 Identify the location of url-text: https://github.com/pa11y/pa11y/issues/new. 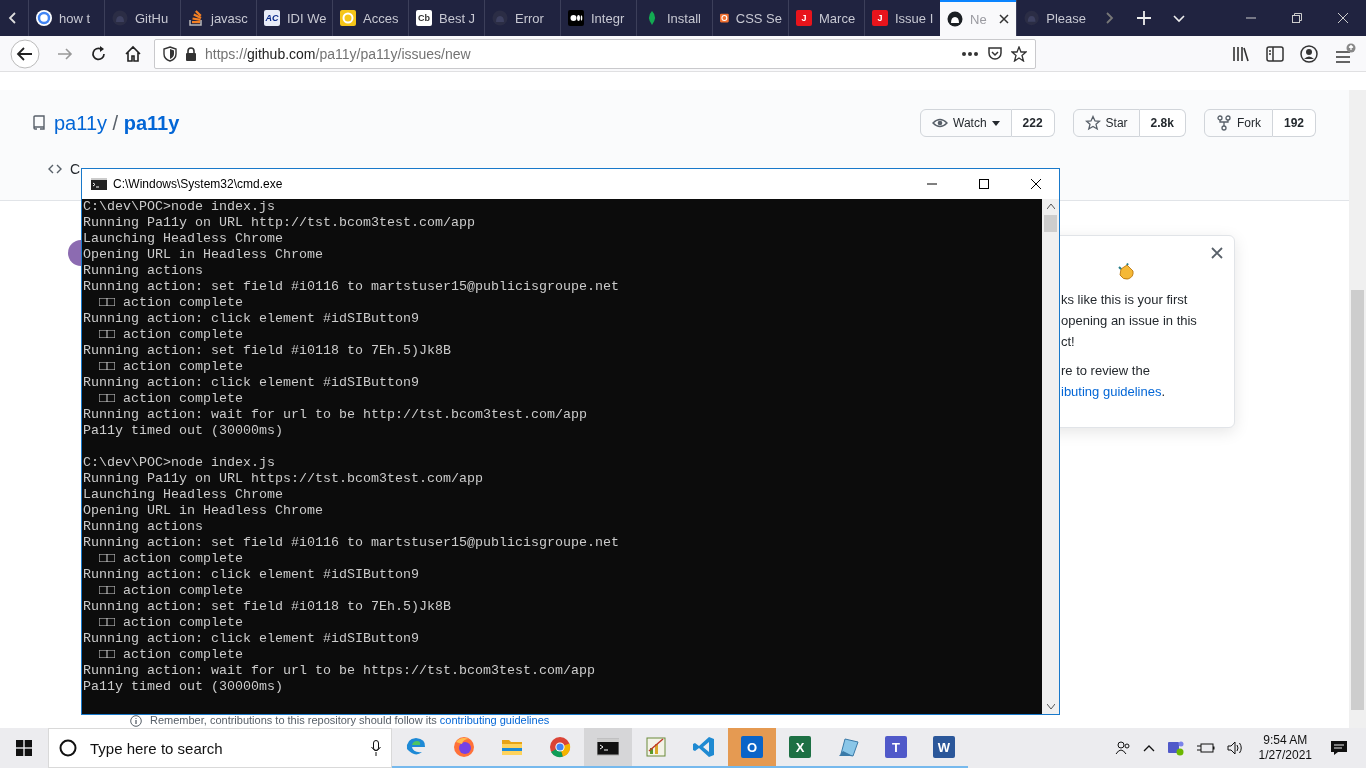
(338, 53).